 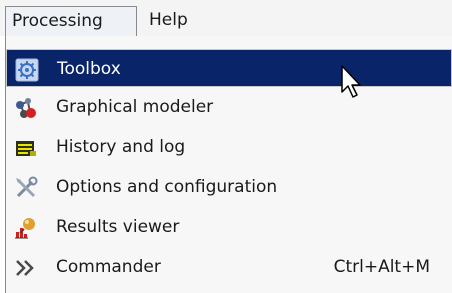 I want to click on tools-icon, so click(x=27, y=187).